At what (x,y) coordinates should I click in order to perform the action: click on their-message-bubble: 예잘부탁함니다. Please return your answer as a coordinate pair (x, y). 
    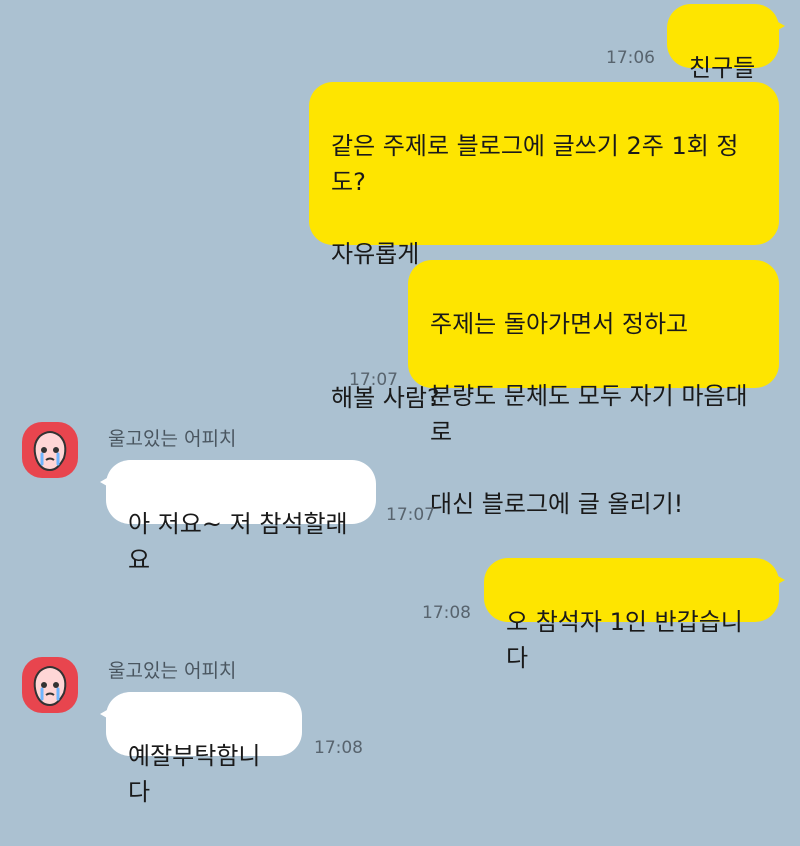
    Looking at the image, I should click on (201, 749).